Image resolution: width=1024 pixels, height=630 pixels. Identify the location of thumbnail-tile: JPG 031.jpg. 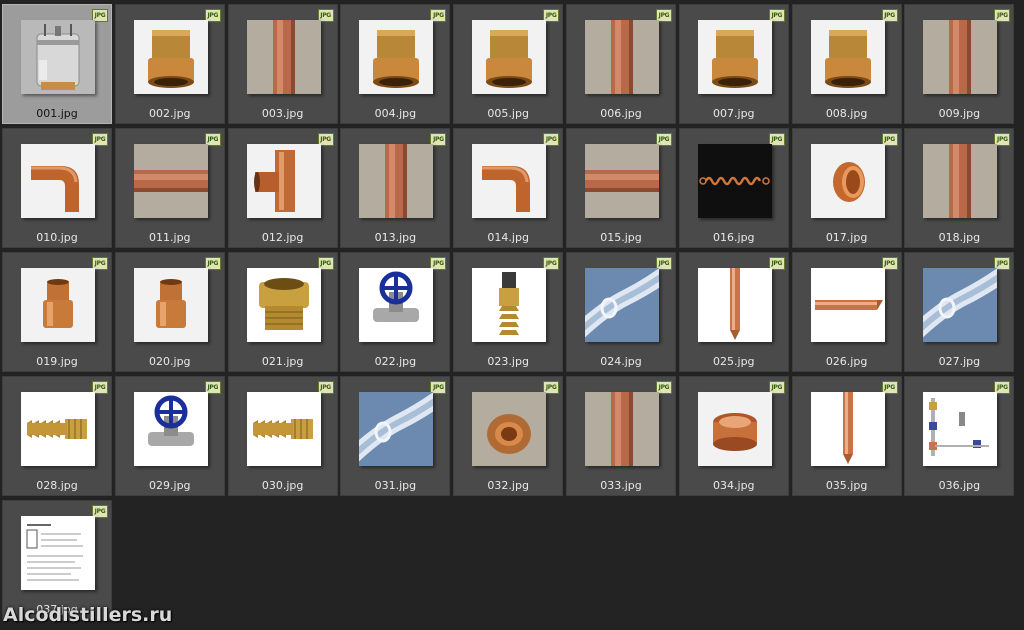
(395, 436).